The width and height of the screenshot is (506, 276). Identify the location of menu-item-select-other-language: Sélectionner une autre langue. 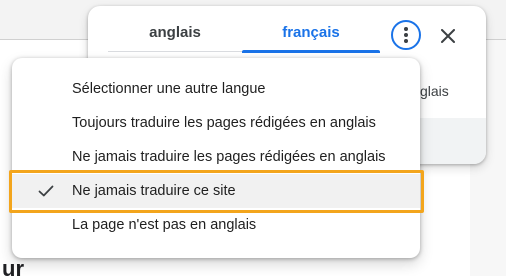
(216, 89).